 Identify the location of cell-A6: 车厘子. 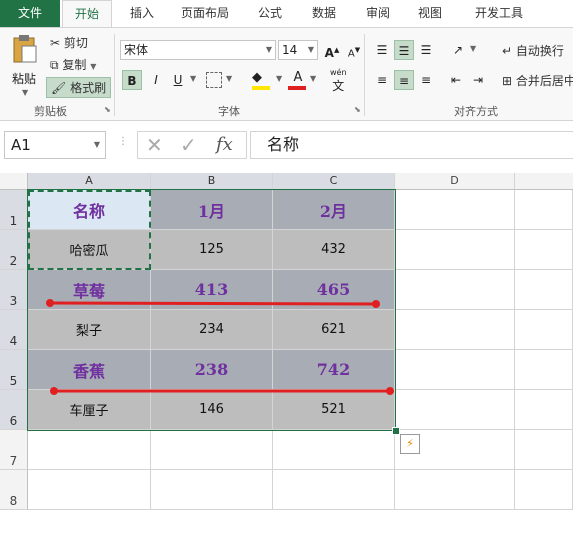
(89, 410).